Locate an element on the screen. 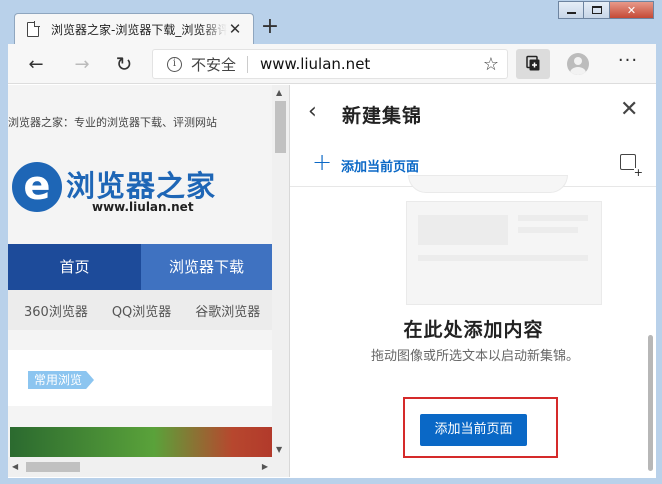 The width and height of the screenshot is (662, 484). forward-button: → is located at coordinates (82, 64).